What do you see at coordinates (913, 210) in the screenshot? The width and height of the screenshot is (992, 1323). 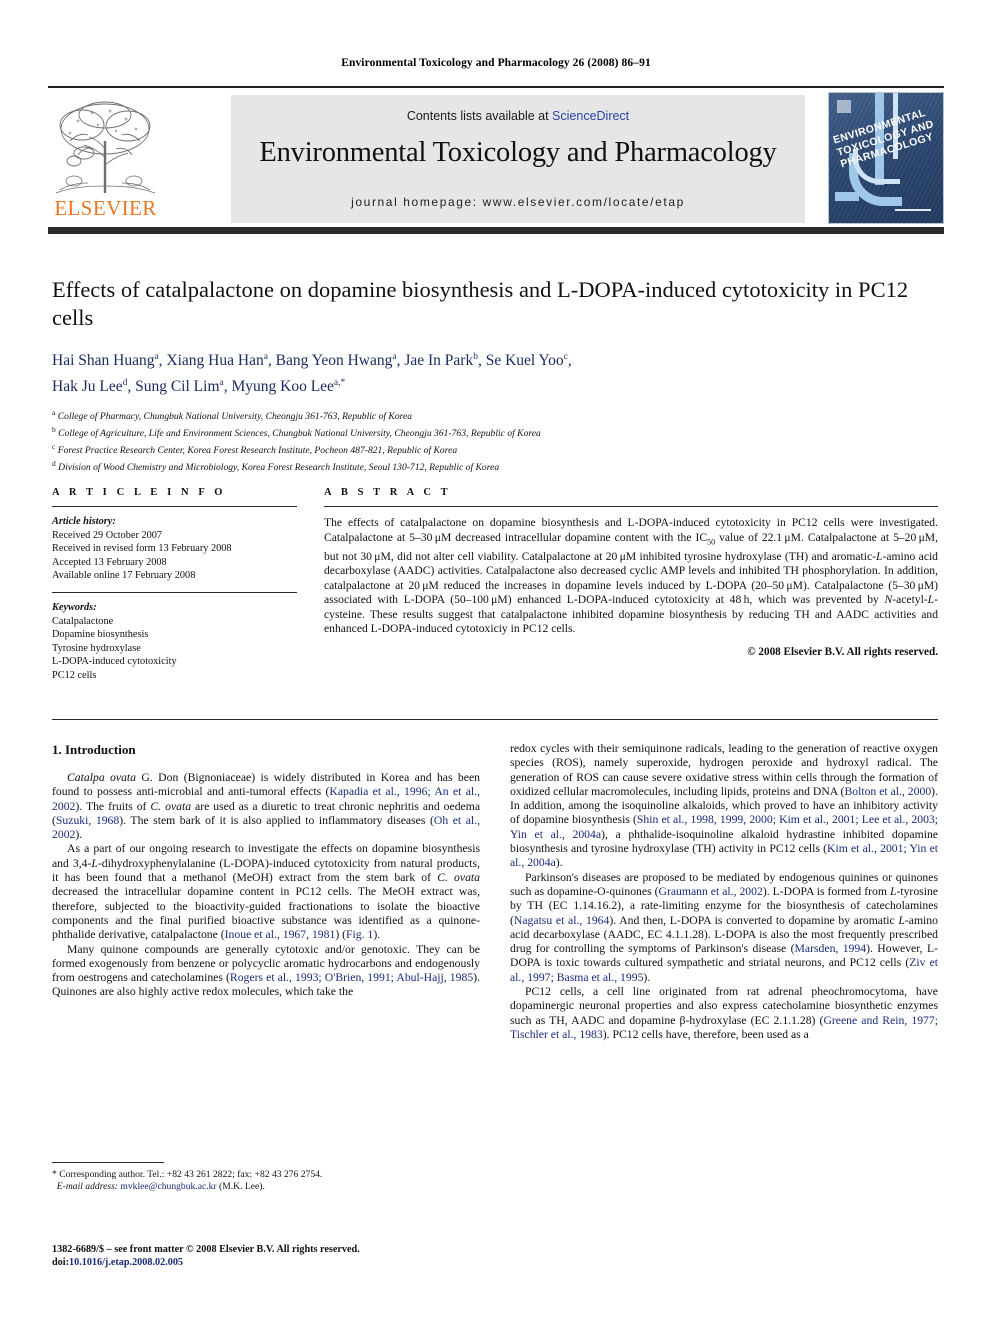 I see `cover-dash-rule` at bounding box center [913, 210].